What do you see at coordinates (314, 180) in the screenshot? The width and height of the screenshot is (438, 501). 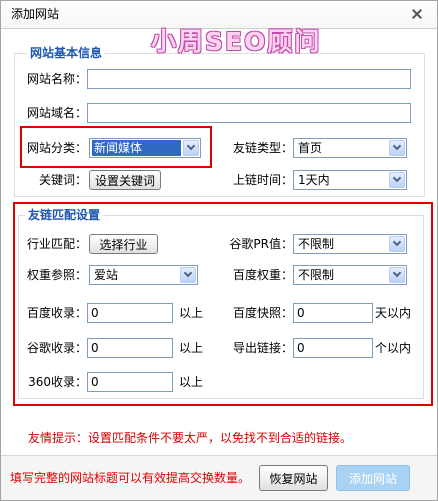 I see `link-time-selected-value: 1天内` at bounding box center [314, 180].